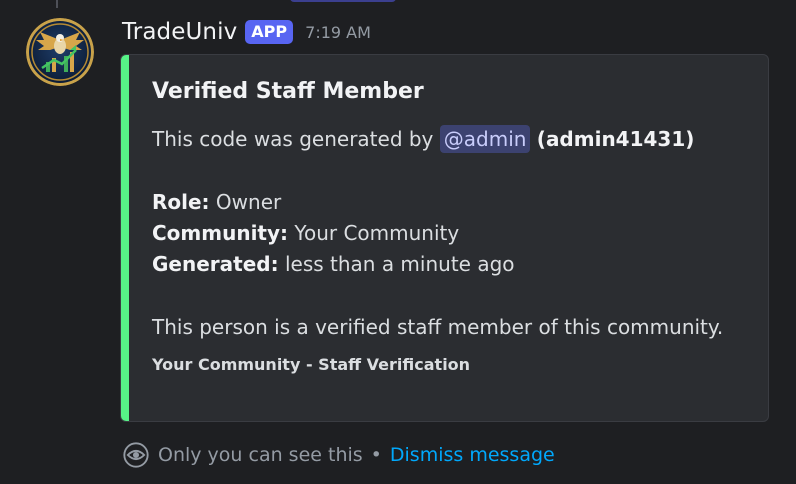  Describe the element at coordinates (179, 32) in the screenshot. I see `username: TradeUniv` at that location.